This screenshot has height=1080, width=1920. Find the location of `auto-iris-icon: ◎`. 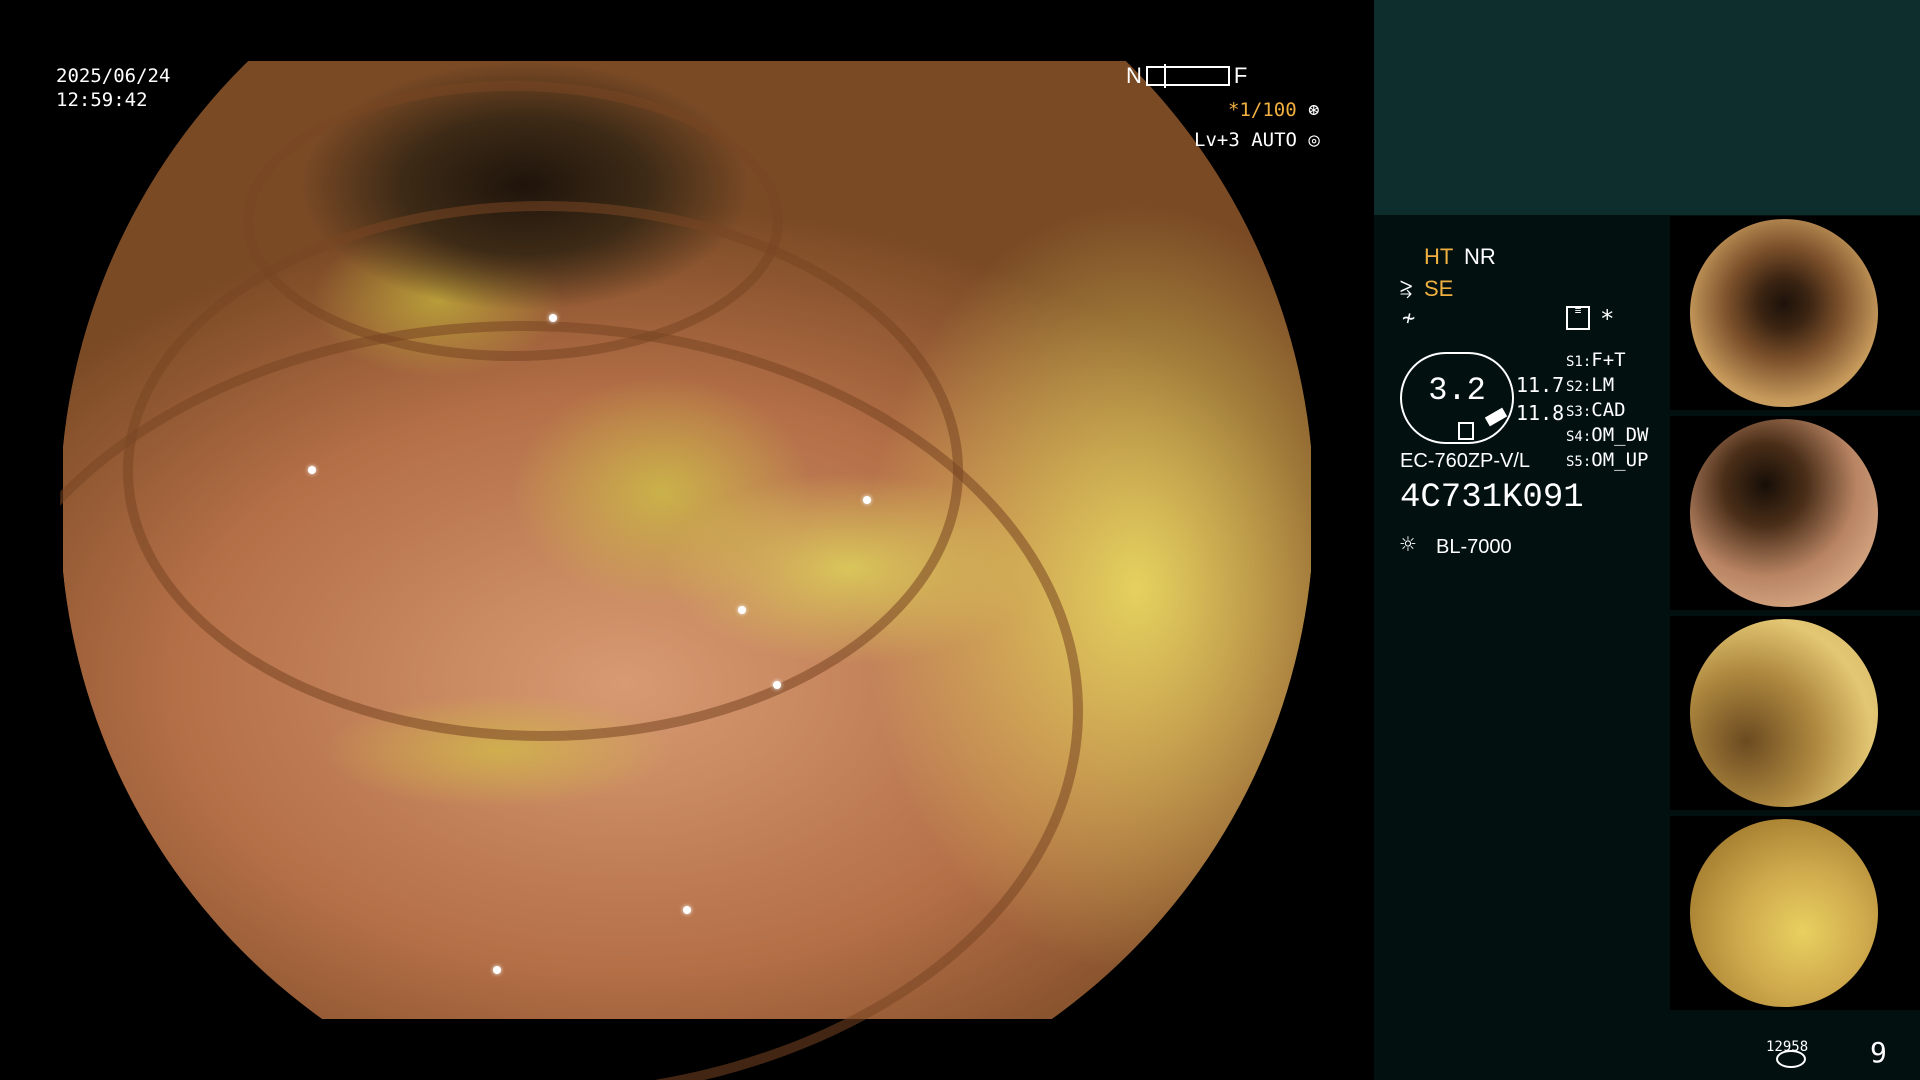

auto-iris-icon: ◎ is located at coordinates (1314, 140).